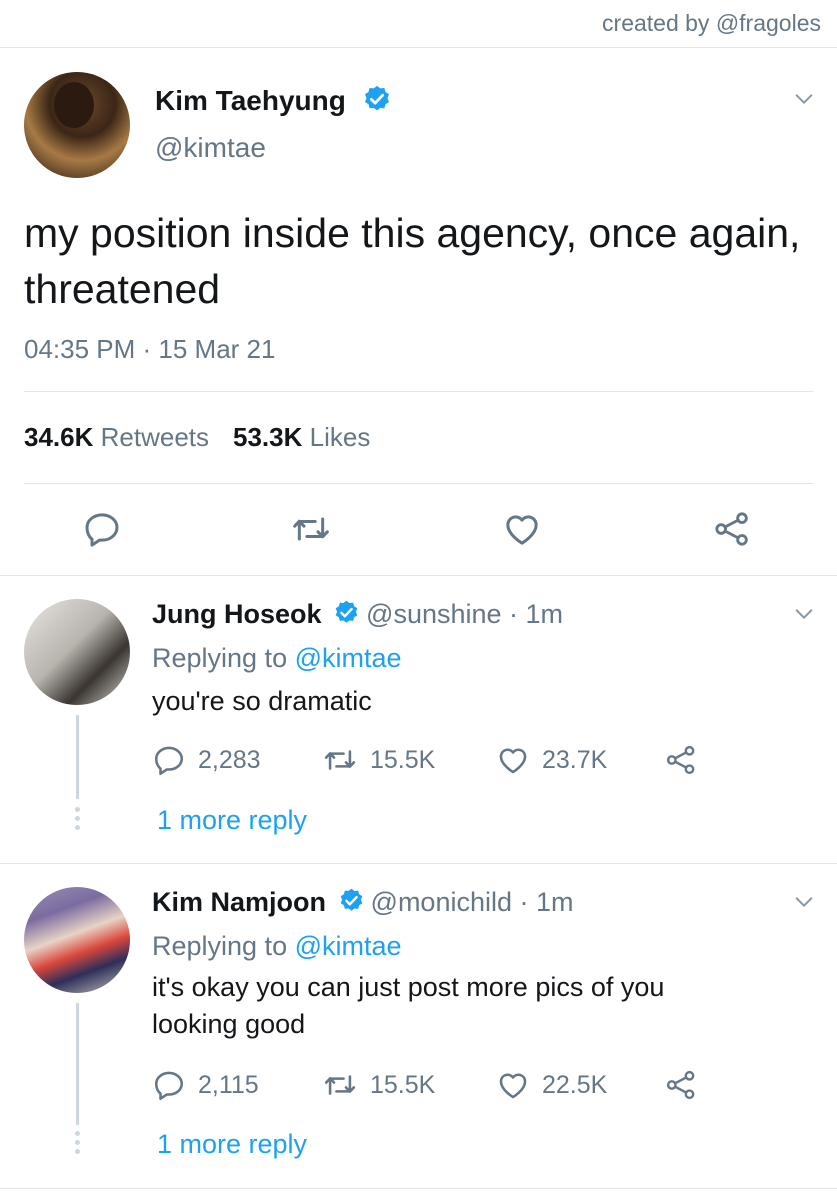  Describe the element at coordinates (267, 437) in the screenshot. I see `likes-count: 53.3K` at that location.